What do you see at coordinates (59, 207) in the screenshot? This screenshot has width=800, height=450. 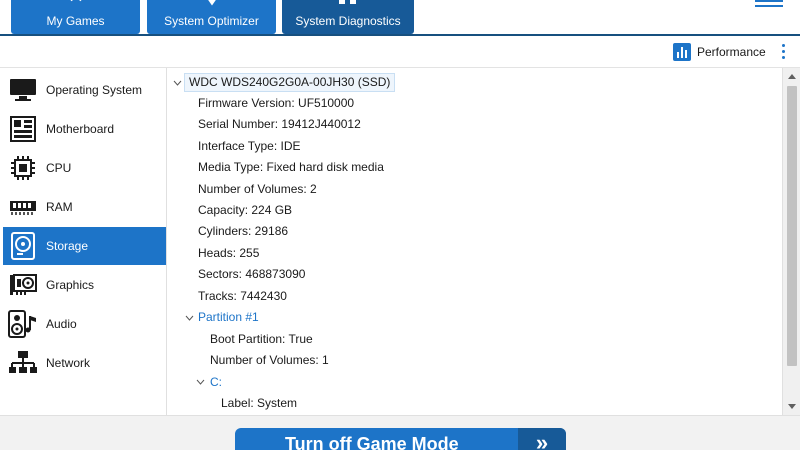 I see `sidebar-item-label: RAM` at bounding box center [59, 207].